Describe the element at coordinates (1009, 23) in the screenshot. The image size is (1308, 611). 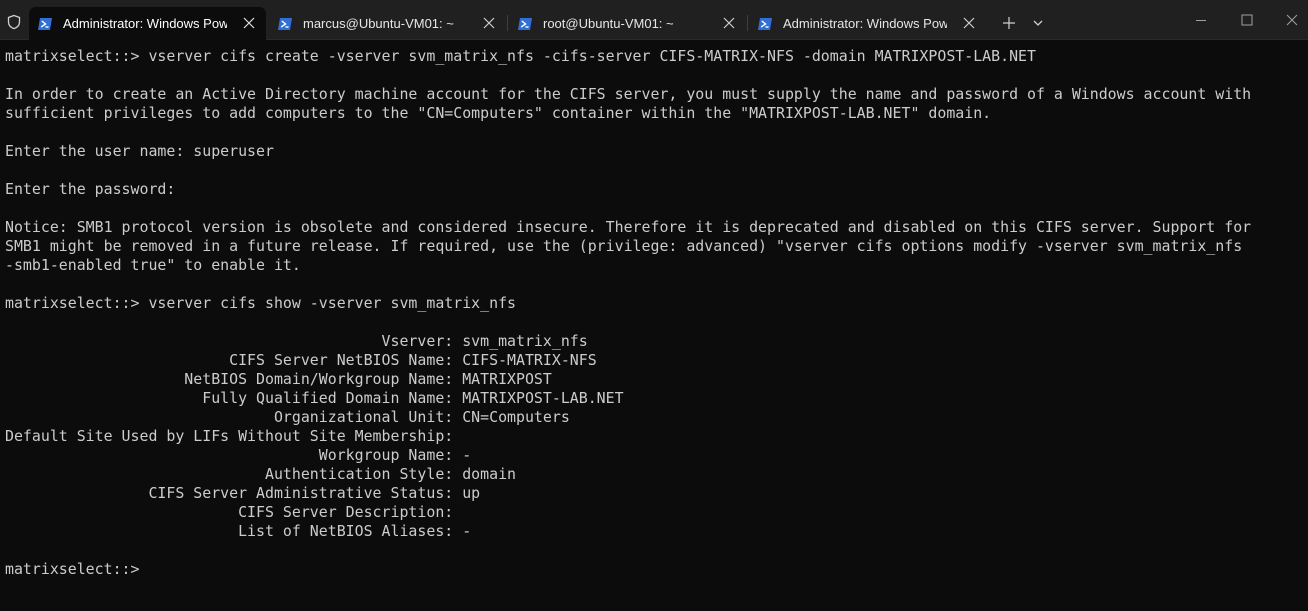
I see `new-tab-plus-icon` at that location.